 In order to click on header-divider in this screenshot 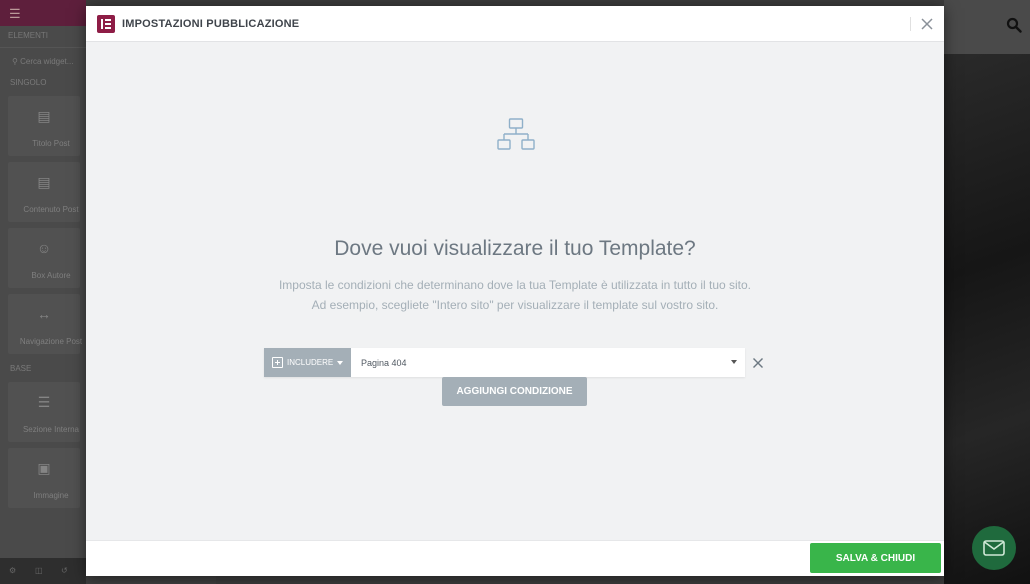, I will do `click(910, 24)`.